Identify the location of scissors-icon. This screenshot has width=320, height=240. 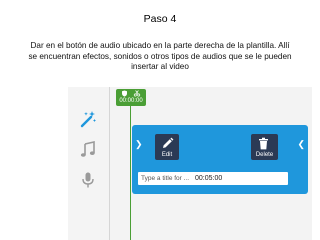
(137, 93).